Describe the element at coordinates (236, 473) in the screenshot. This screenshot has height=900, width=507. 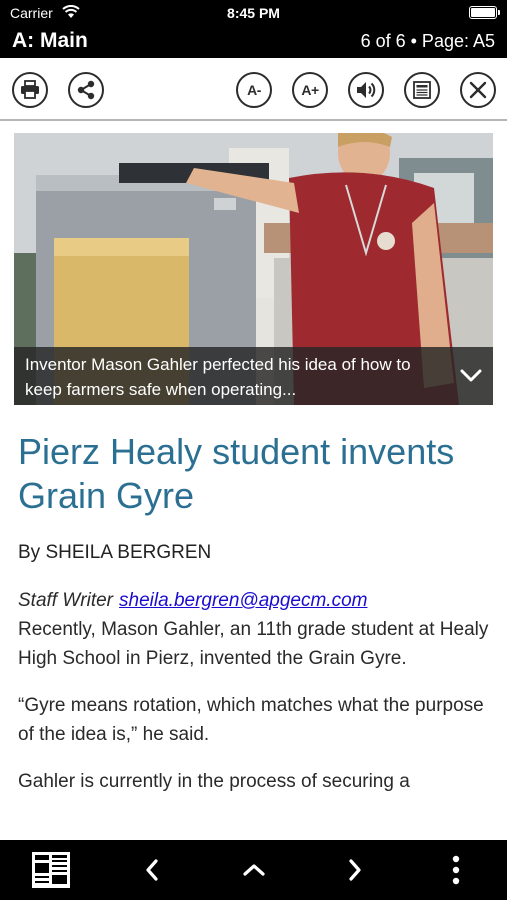
I see `article-headline: Pierz Healy student invents Grain Gyre` at that location.